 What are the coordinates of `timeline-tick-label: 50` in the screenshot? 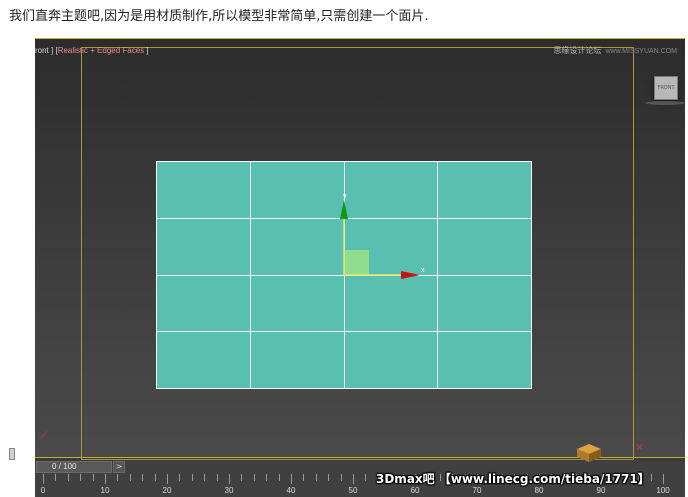 It's located at (353, 490).